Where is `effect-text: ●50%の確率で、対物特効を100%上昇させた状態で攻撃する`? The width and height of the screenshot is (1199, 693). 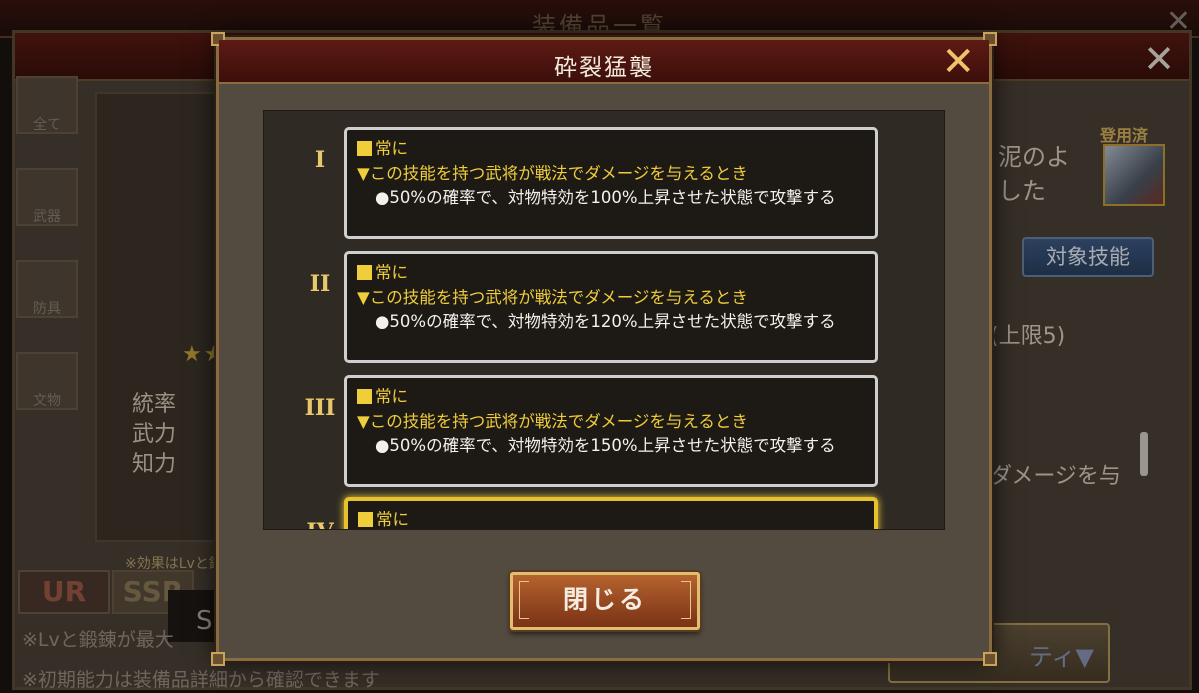 effect-text: ●50%の確率で、対物特効を100%上昇させた状態で攻撃する is located at coordinates (605, 197).